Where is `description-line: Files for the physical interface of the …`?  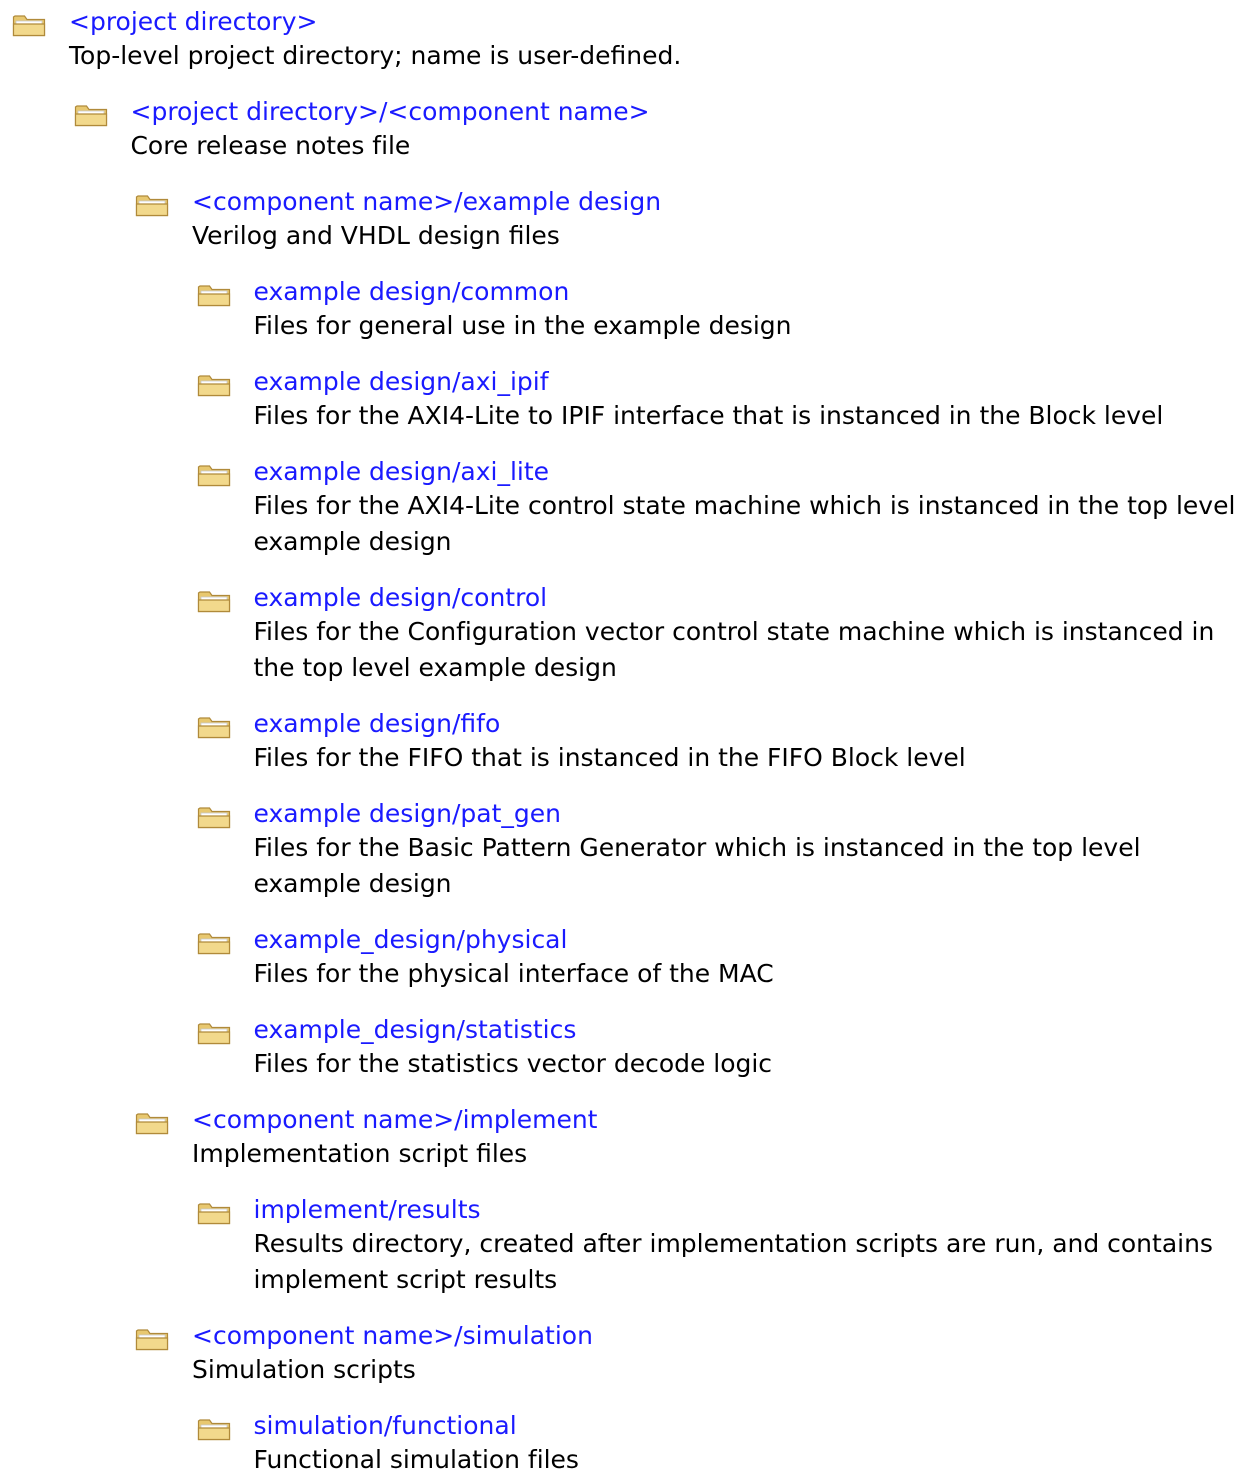 description-line: Files for the physical interface of the … is located at coordinates (513, 973).